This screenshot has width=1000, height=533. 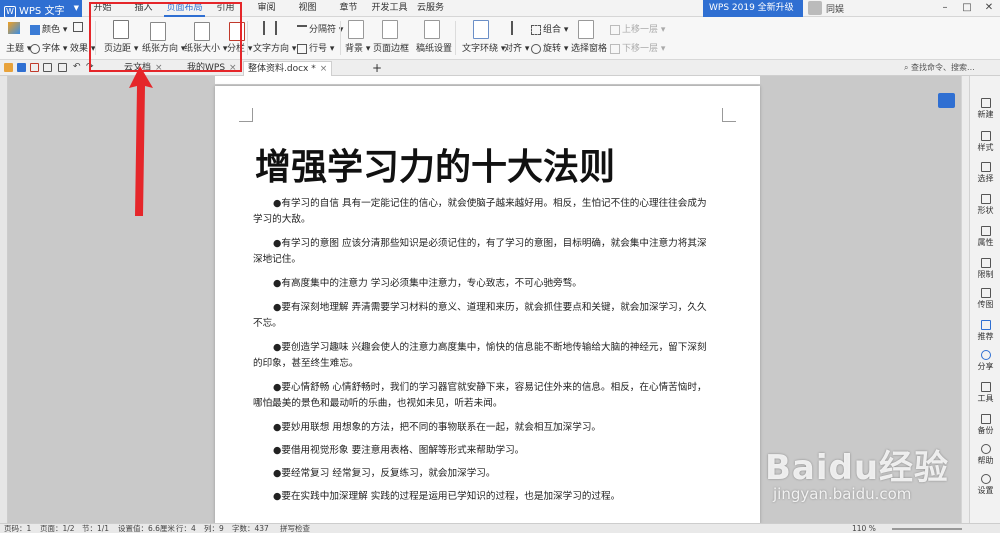 I want to click on status-position: 设置值：6.6厘米, so click(x=146, y=528).